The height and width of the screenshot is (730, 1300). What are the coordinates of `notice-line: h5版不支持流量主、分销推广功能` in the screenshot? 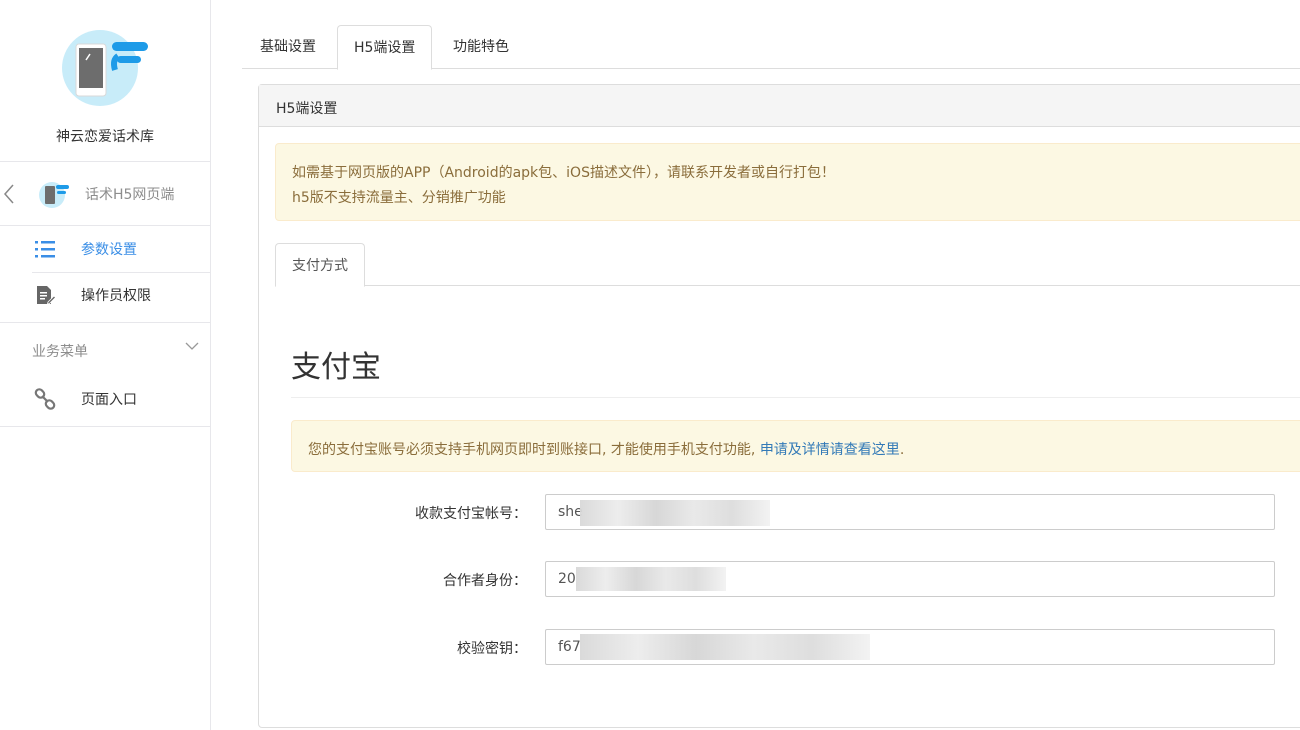 It's located at (399, 198).